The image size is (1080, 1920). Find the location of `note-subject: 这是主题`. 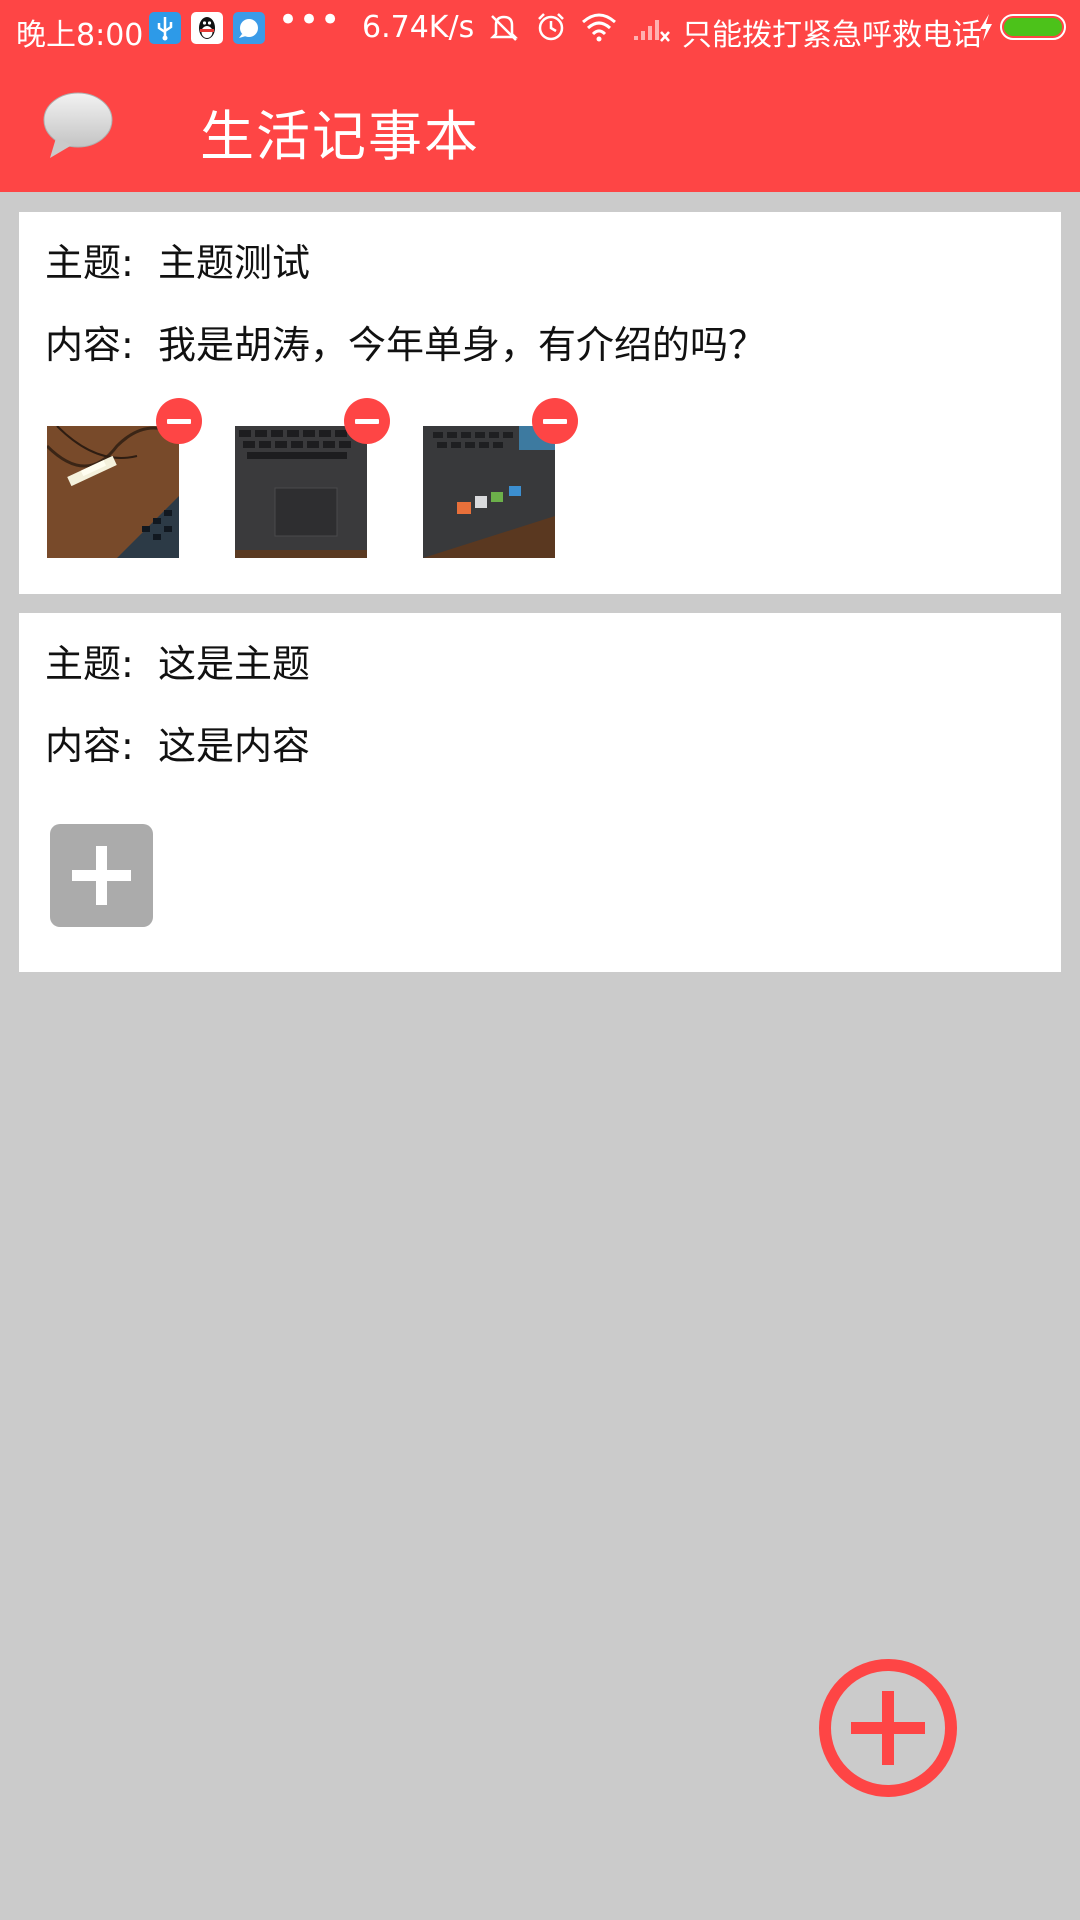

note-subject: 这是主题 is located at coordinates (234, 664).